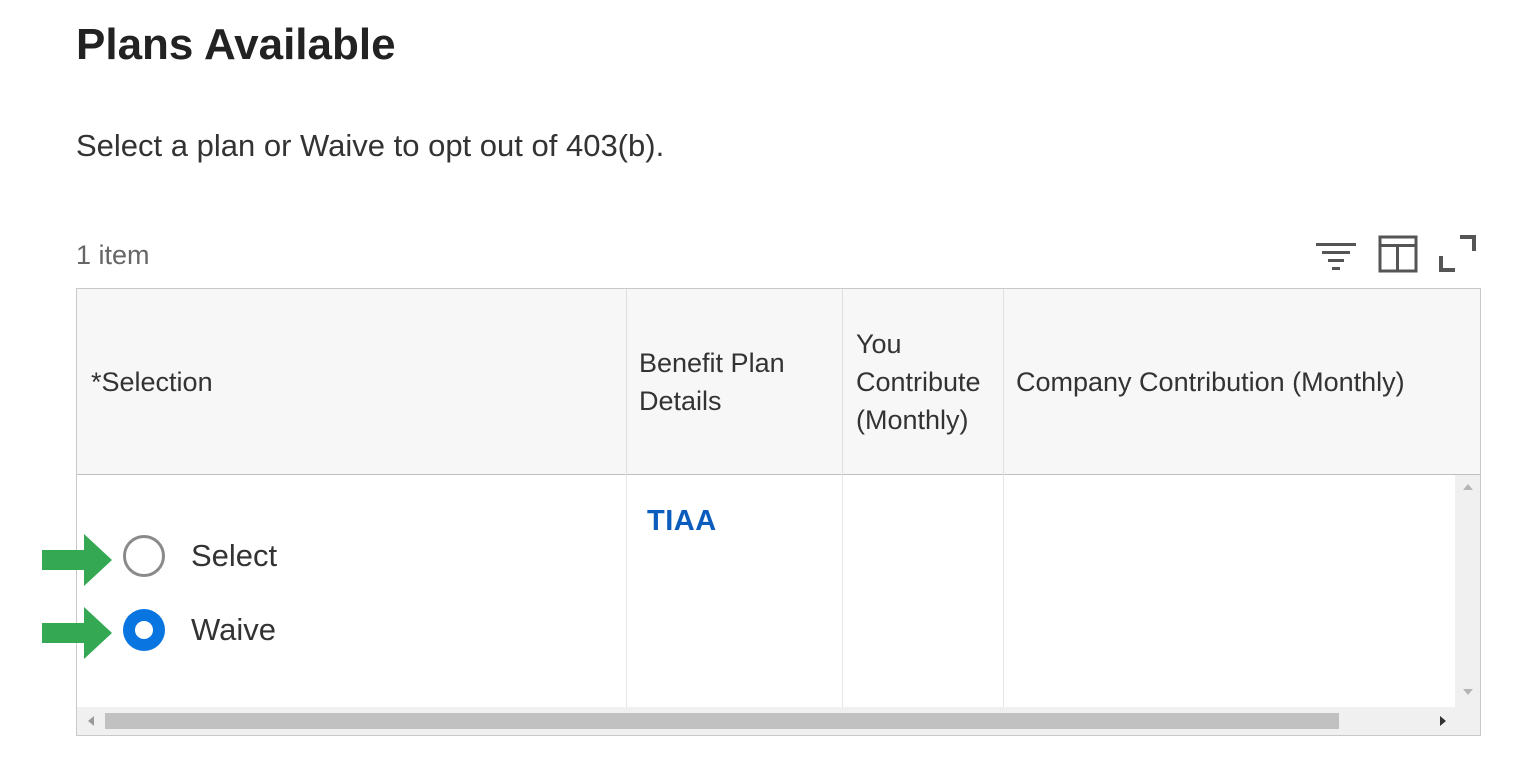 The width and height of the screenshot is (1513, 766). I want to click on scroll-left-icon, so click(91, 721).